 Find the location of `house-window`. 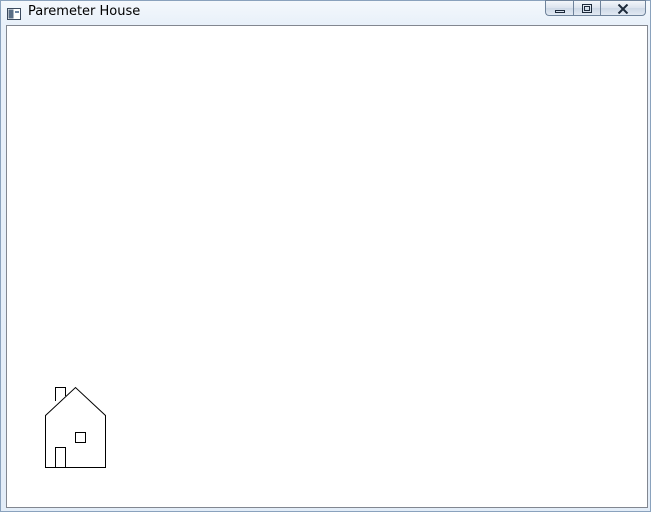

house-window is located at coordinates (80, 437).